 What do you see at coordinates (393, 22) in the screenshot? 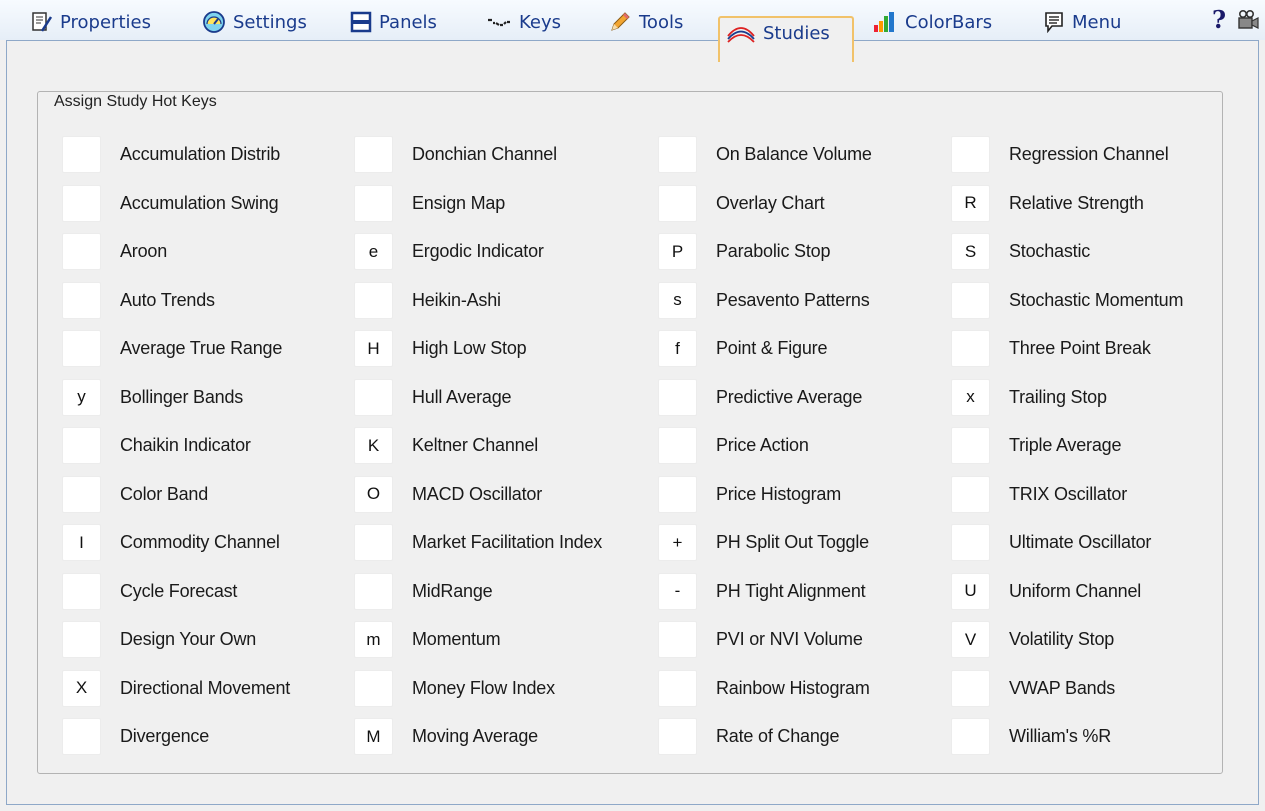
I see `tab-panels: Panels` at bounding box center [393, 22].